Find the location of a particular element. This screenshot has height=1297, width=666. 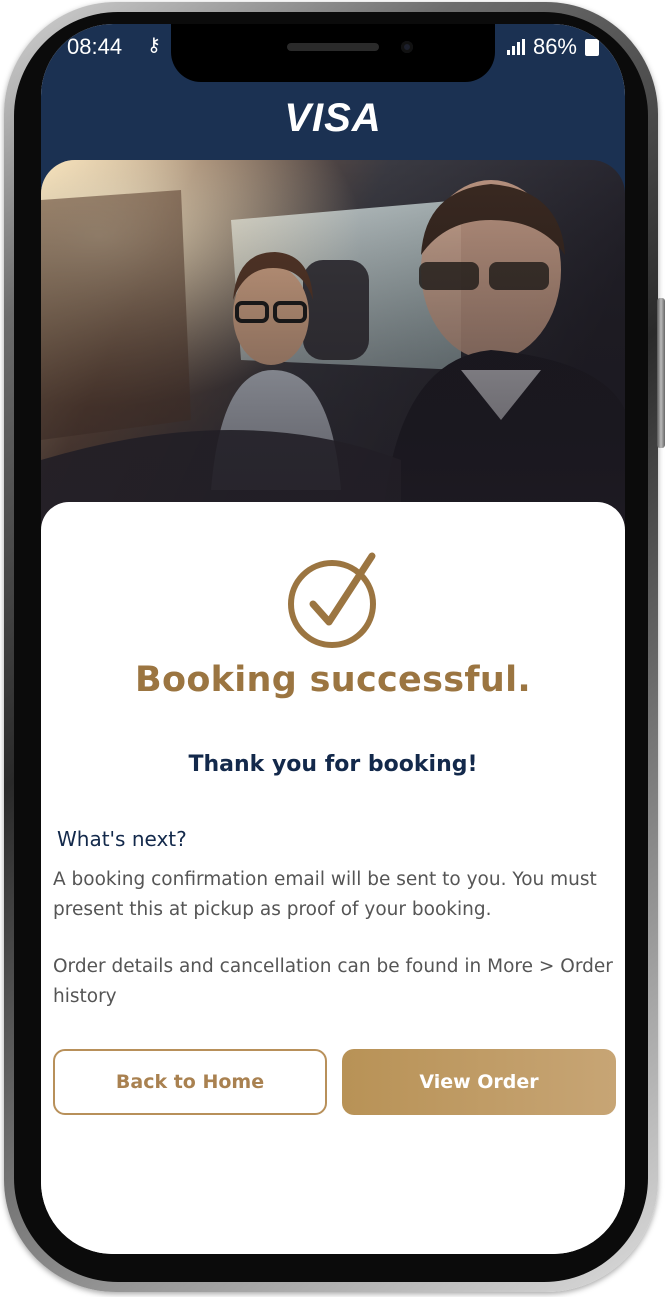

status-time: 08:44 is located at coordinates (95, 46).